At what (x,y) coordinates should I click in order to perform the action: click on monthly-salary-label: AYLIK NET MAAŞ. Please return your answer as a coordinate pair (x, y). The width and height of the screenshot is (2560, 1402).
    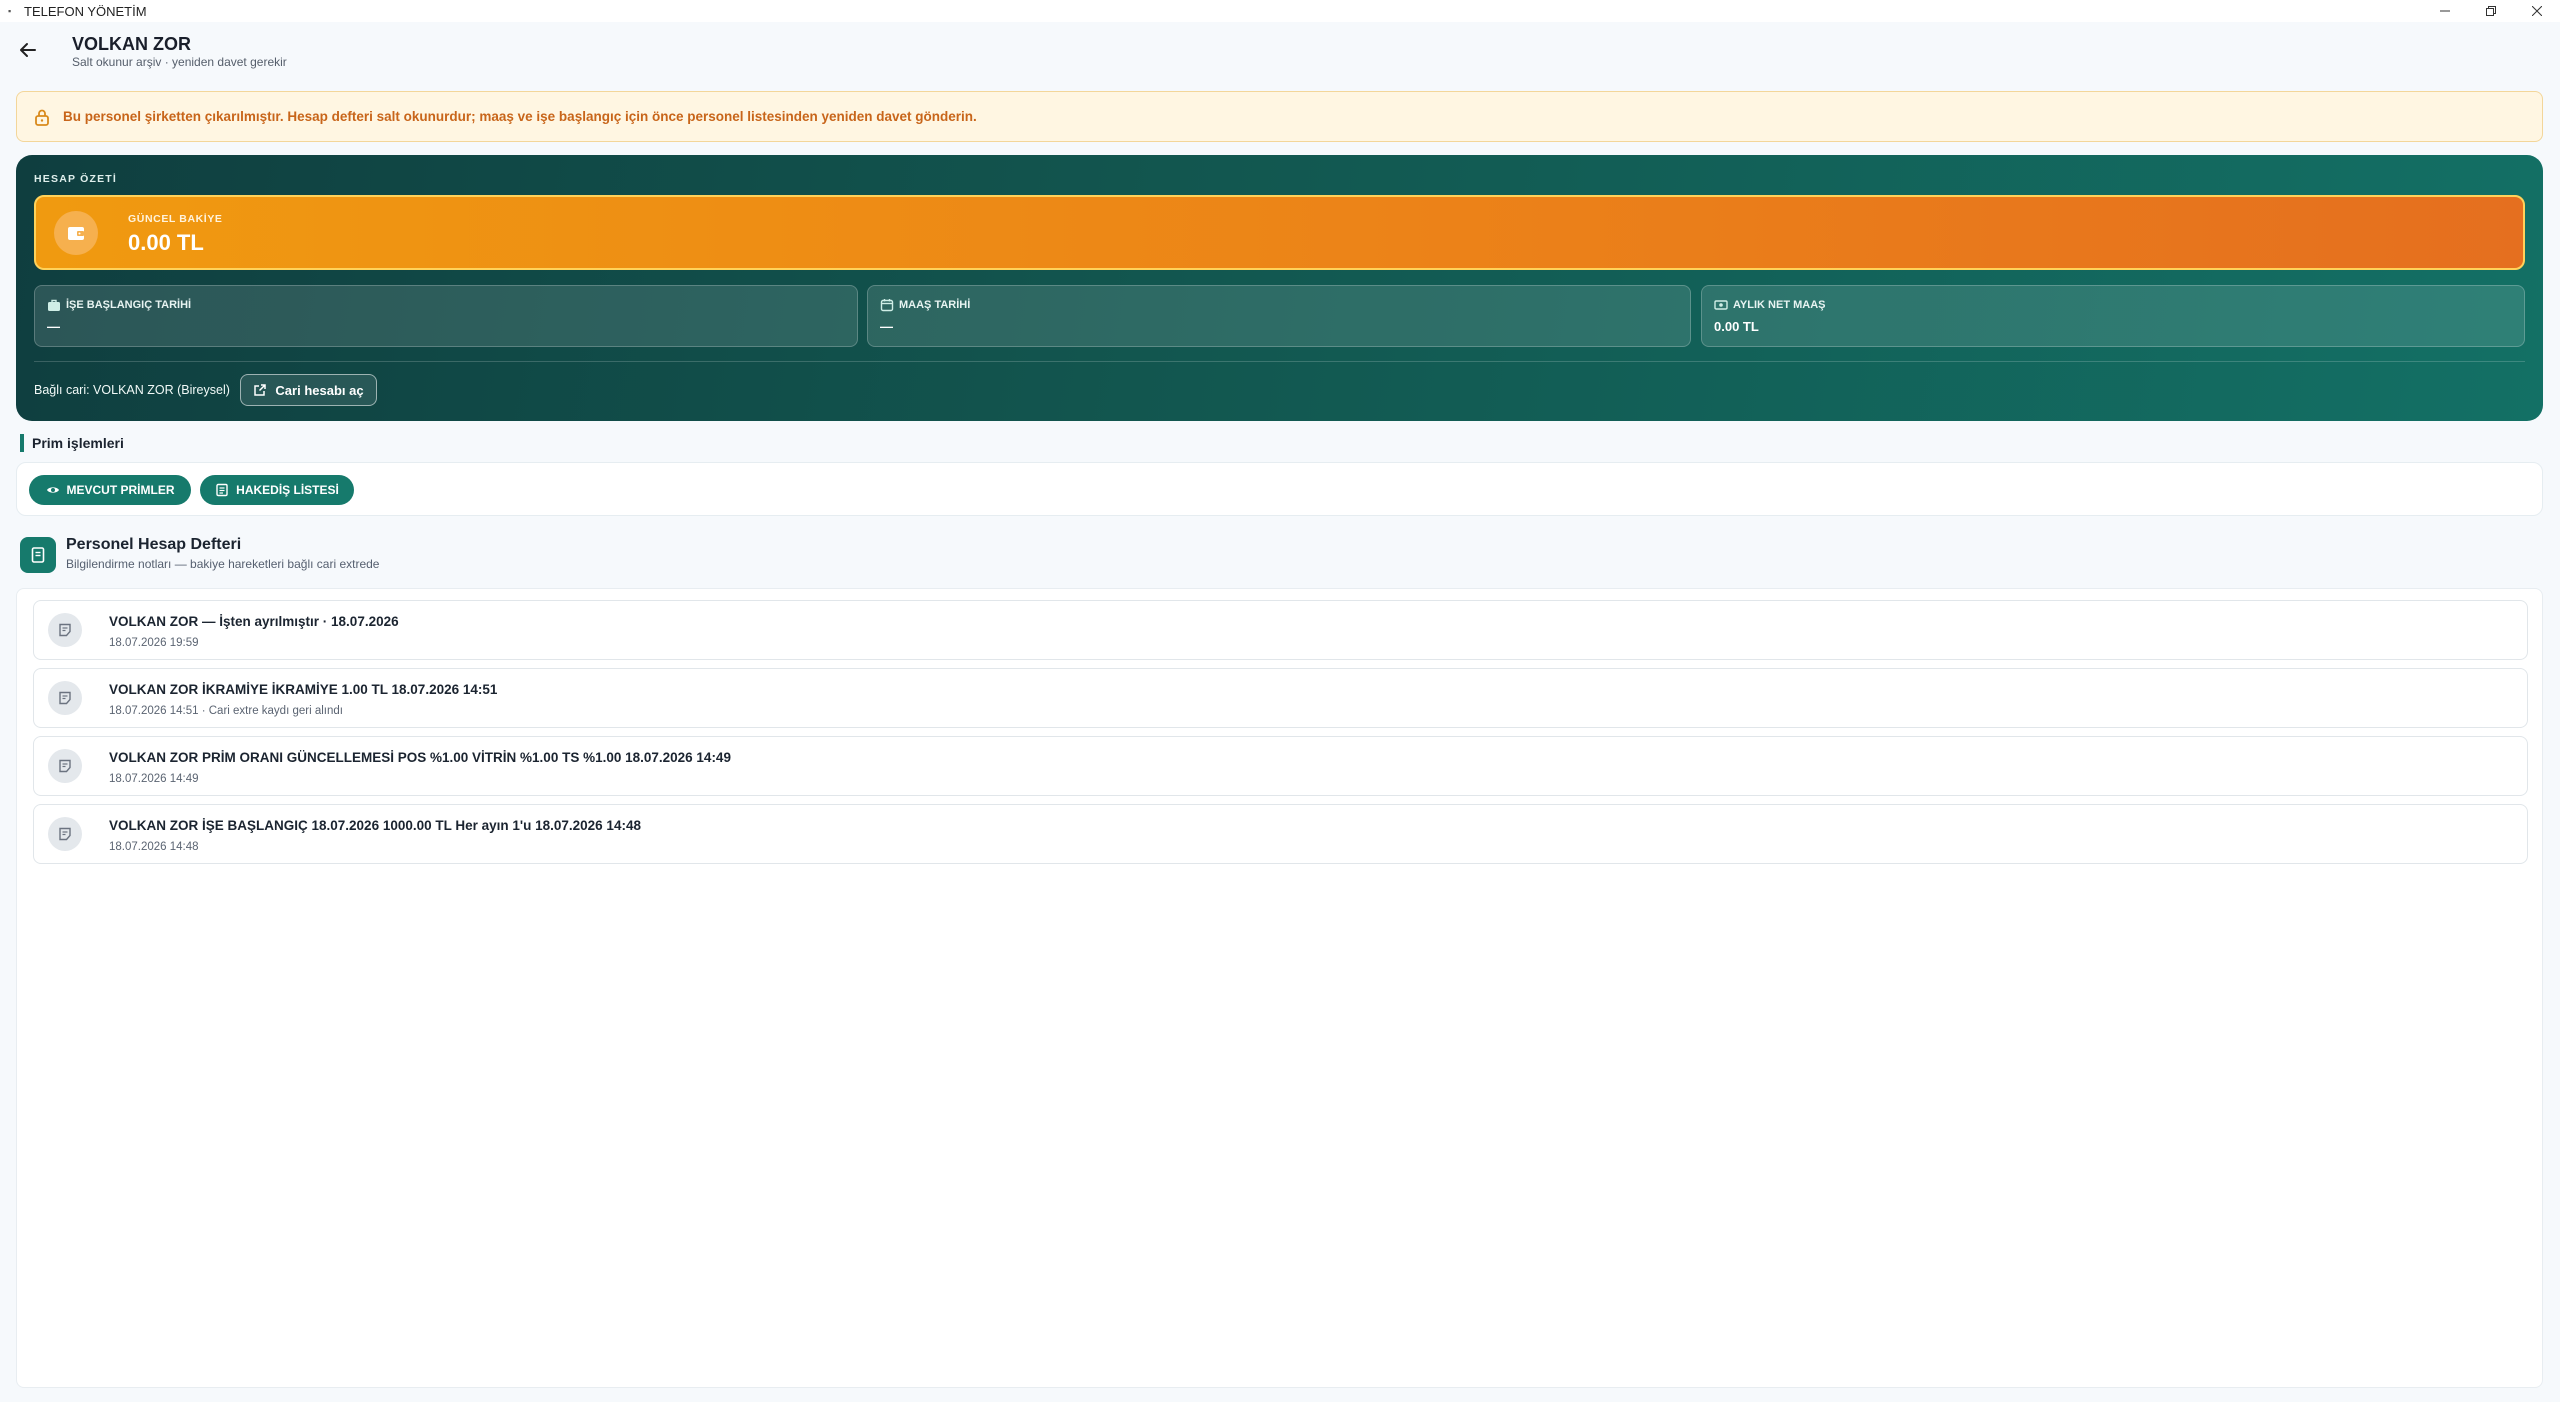
    Looking at the image, I should click on (1779, 305).